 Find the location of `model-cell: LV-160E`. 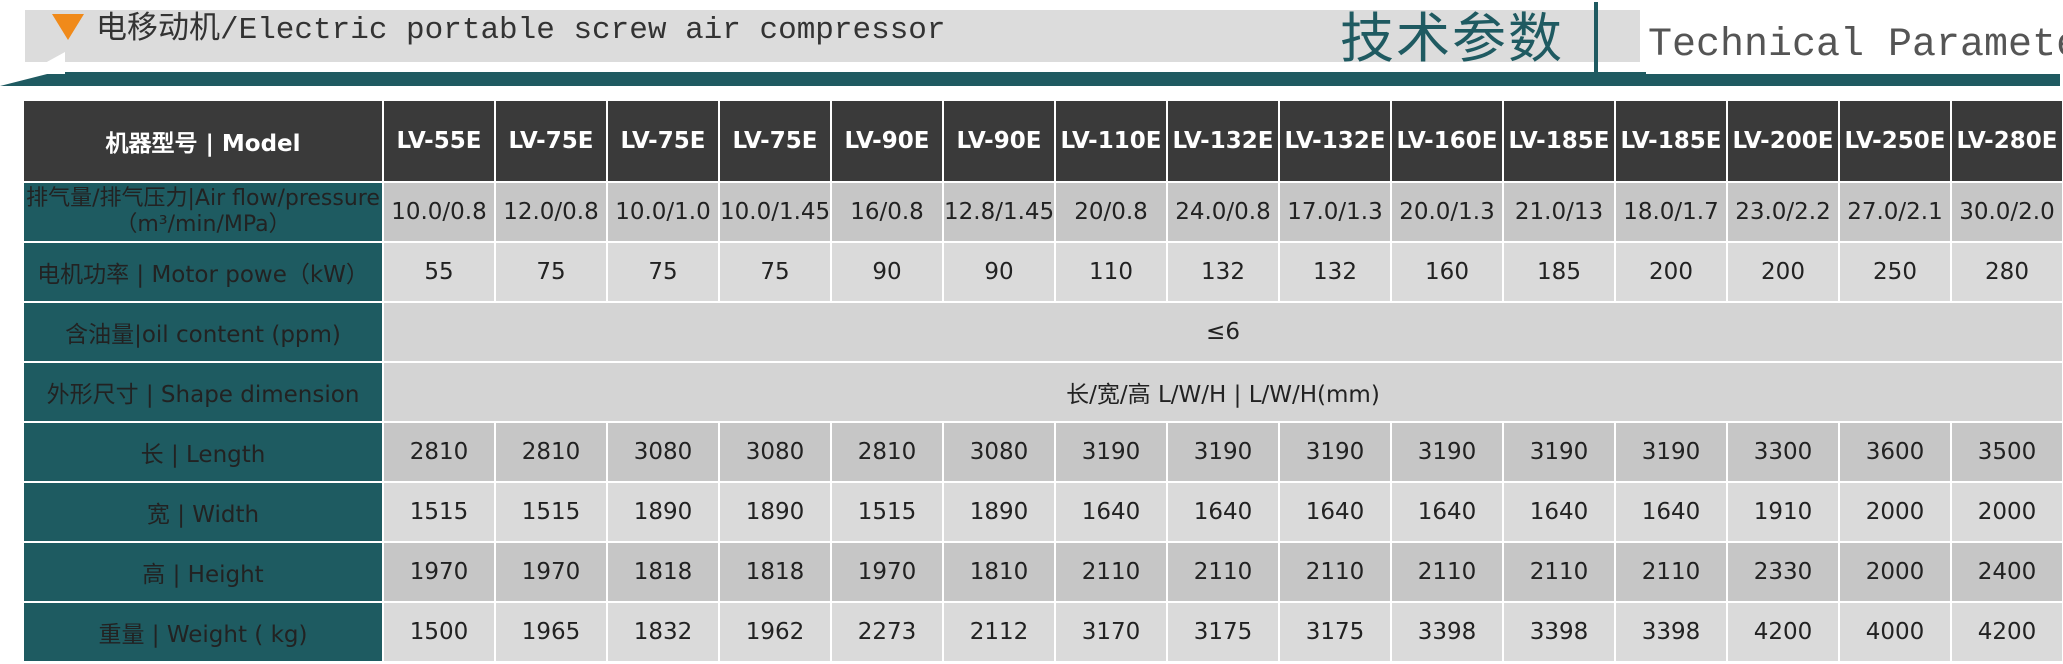

model-cell: LV-160E is located at coordinates (1447, 141).